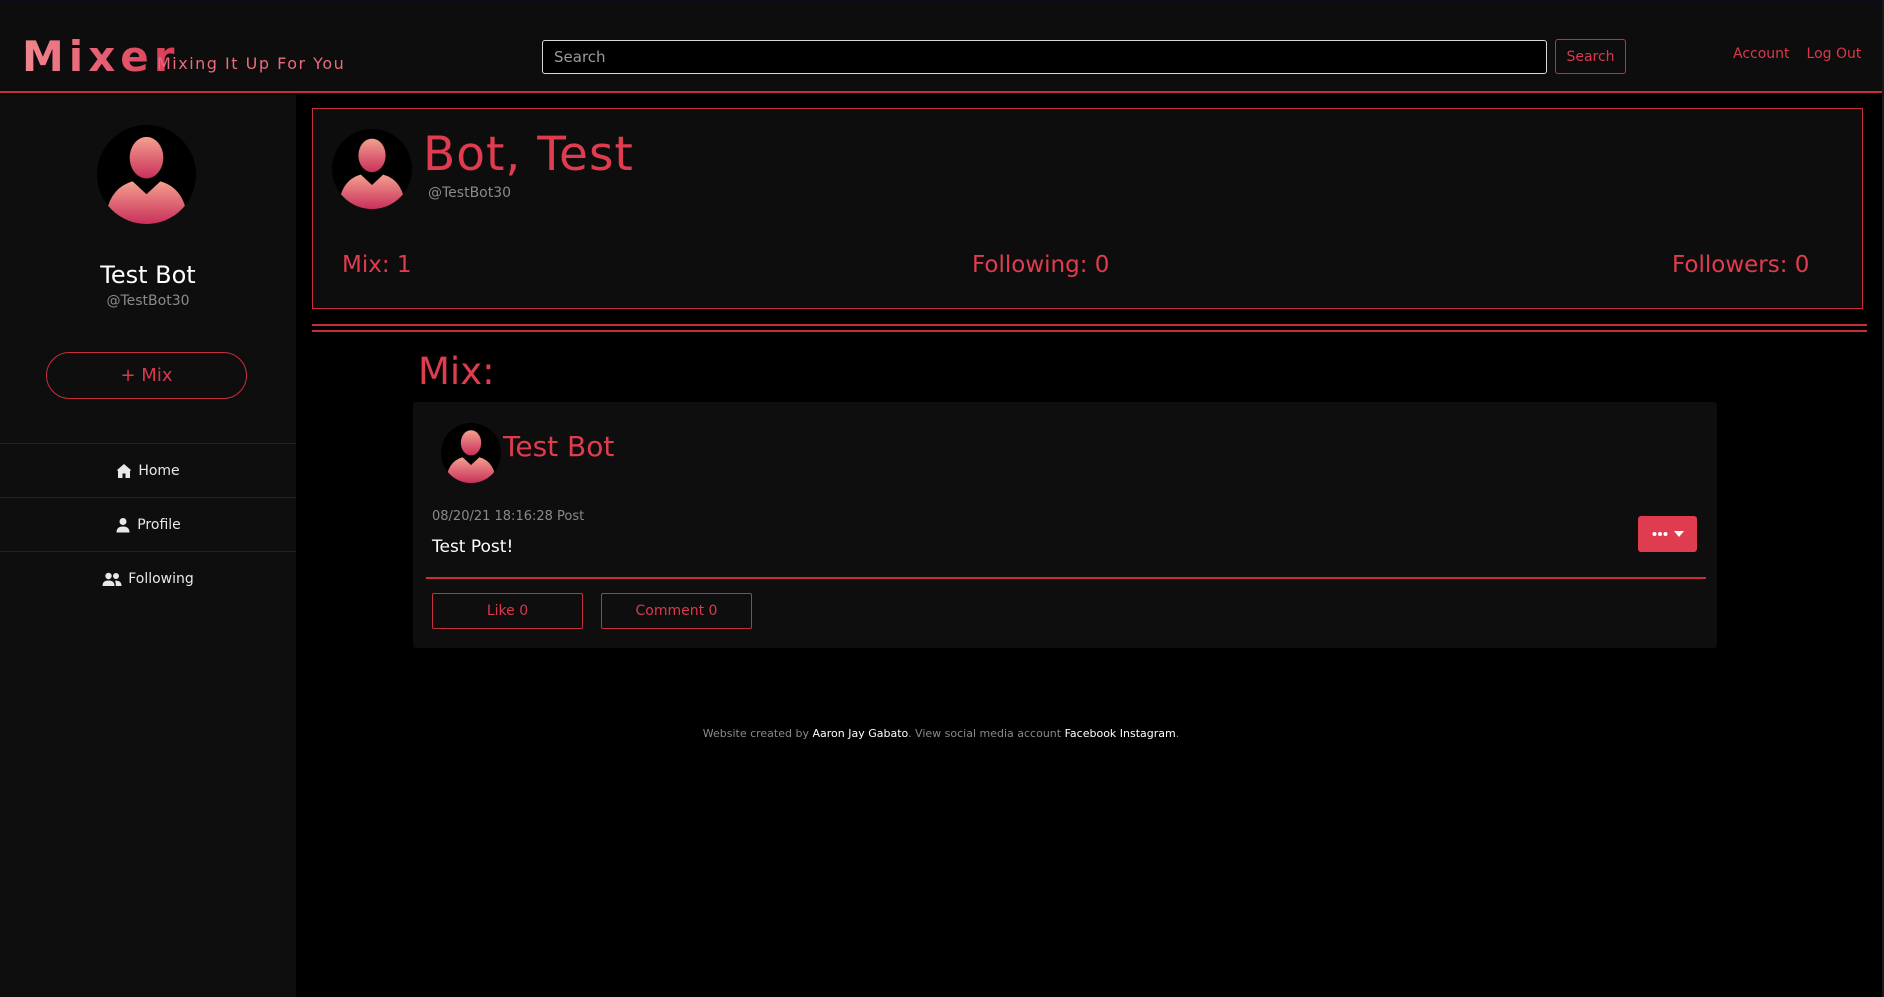  I want to click on search-button: Search, so click(1590, 56).